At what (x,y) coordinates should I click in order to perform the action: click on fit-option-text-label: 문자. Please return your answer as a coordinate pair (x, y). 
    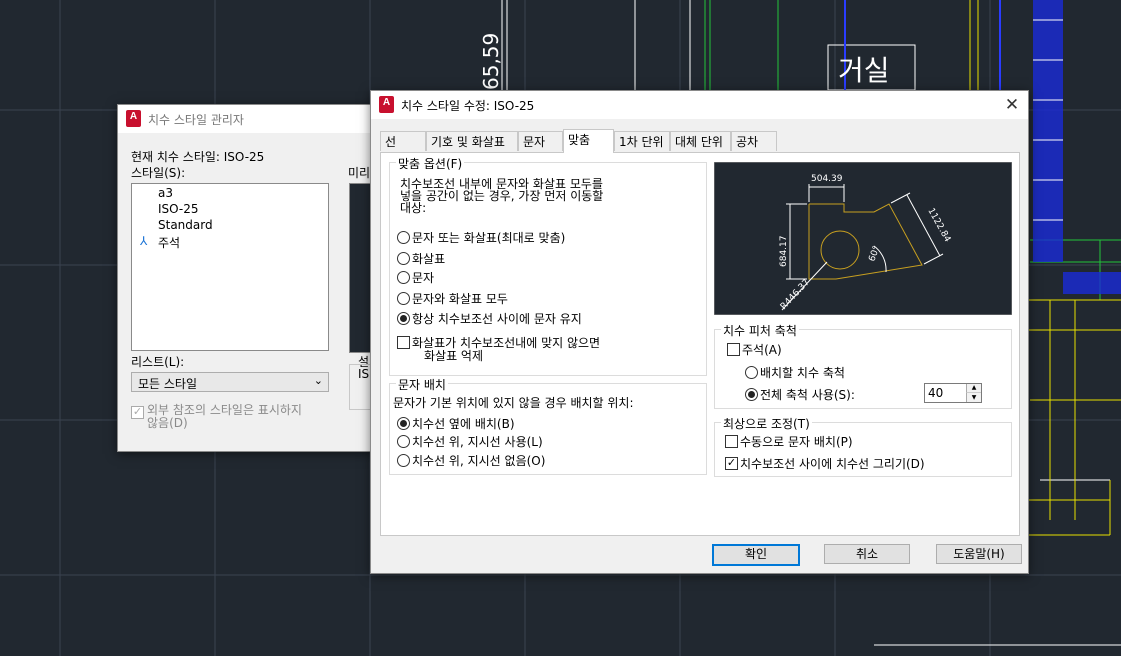
    Looking at the image, I should click on (423, 278).